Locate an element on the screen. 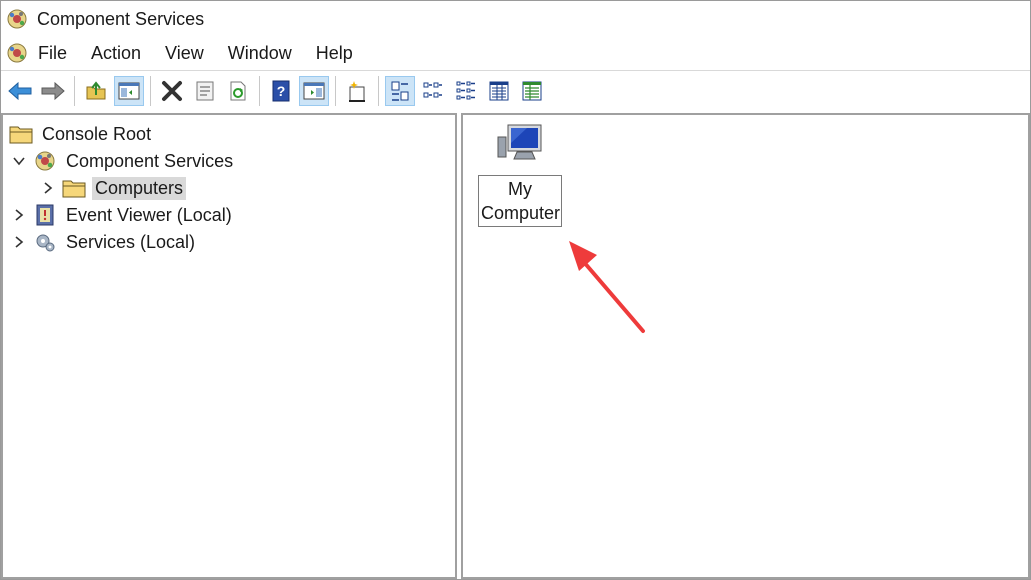  tree-item-console-root: Console Root is located at coordinates (81, 134).